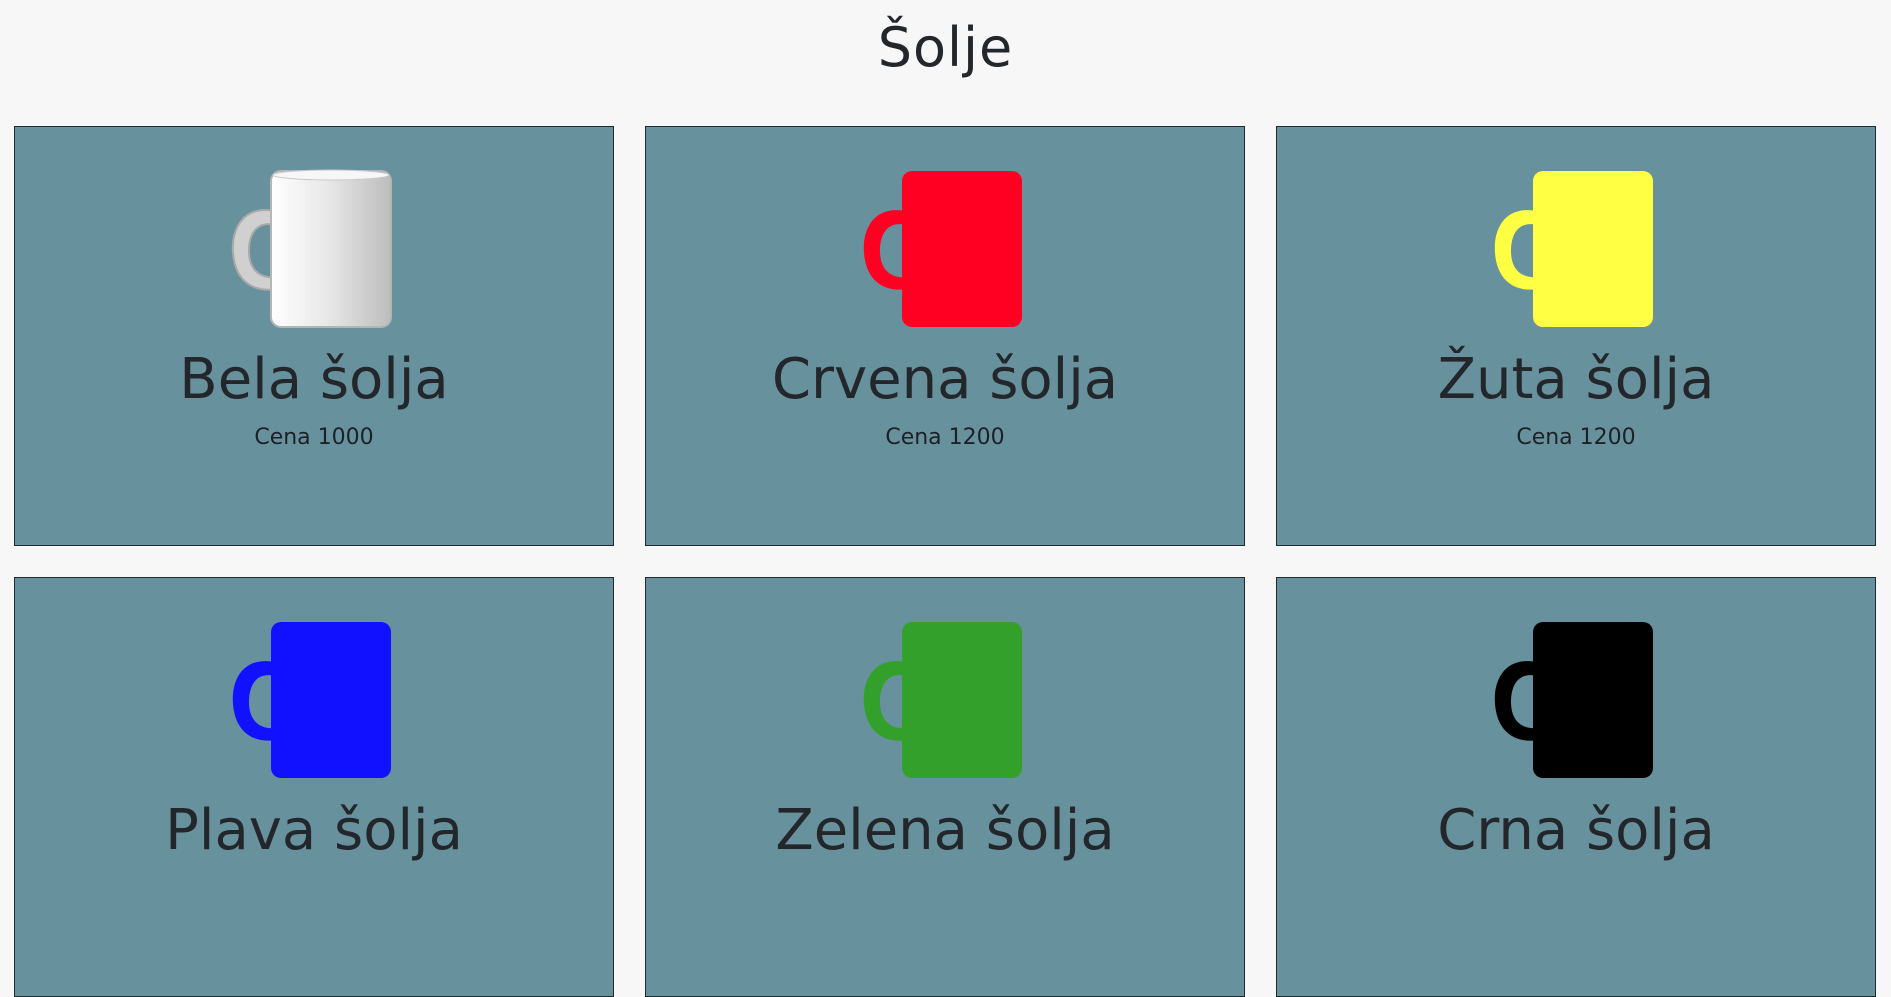 The image size is (1891, 997). Describe the element at coordinates (314, 830) in the screenshot. I see `product-title: Plava šolja` at that location.